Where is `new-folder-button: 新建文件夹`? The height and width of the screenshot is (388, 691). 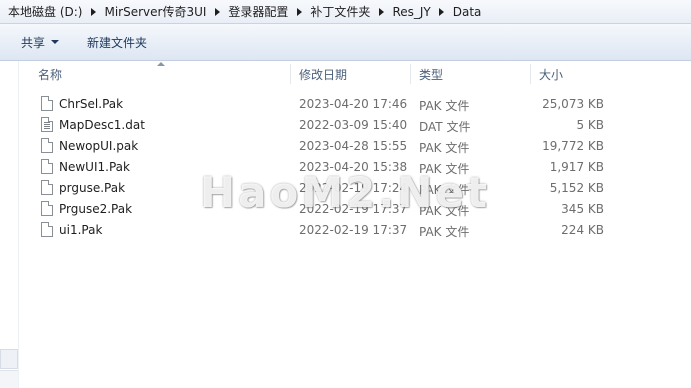 new-folder-button: 新建文件夹 is located at coordinates (117, 42).